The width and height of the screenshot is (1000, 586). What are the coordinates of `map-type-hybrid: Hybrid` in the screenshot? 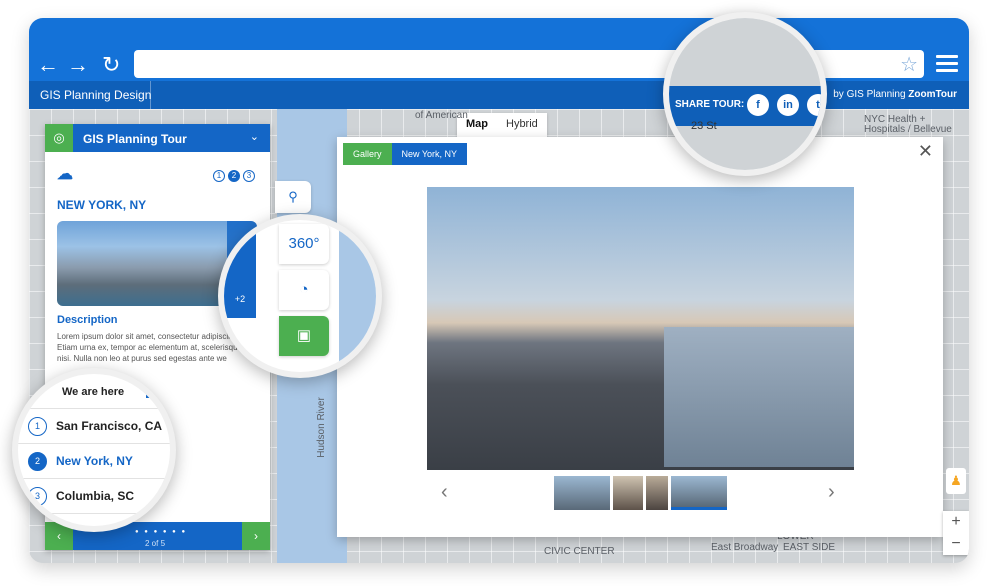 It's located at (522, 125).